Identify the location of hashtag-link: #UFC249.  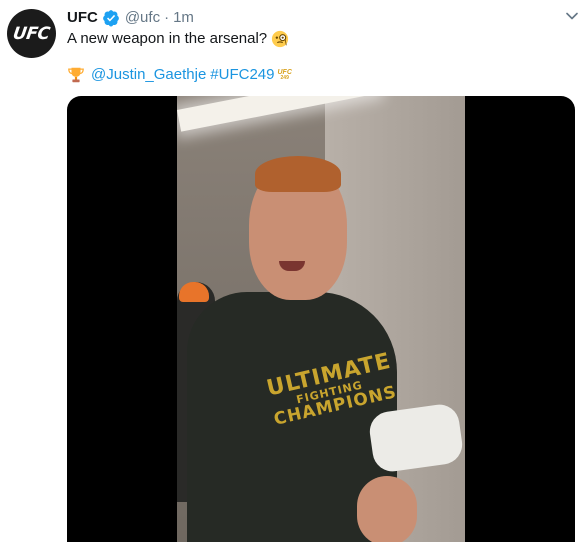
(242, 75).